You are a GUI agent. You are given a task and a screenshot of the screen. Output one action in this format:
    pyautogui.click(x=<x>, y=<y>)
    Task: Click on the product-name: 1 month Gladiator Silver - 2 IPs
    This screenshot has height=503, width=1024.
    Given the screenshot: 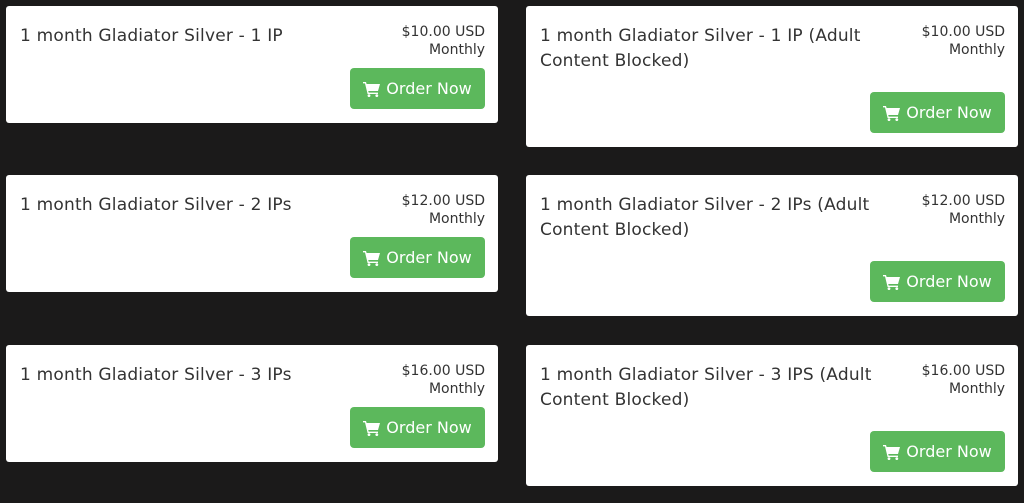 What is the action you would take?
    pyautogui.click(x=156, y=205)
    